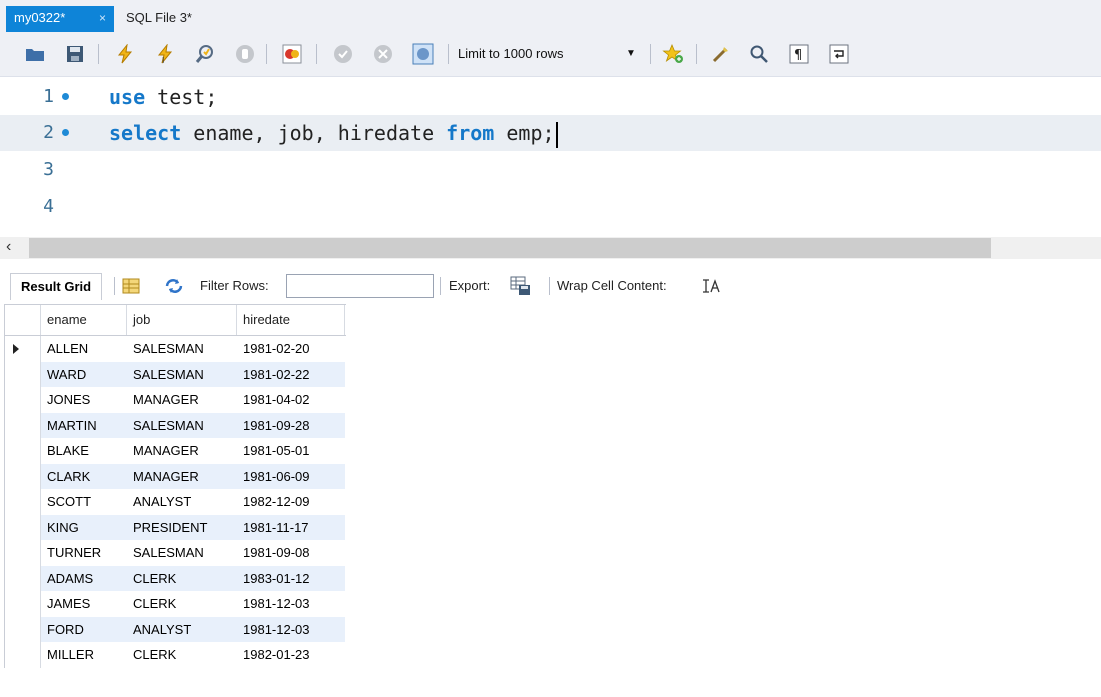  I want to click on cell-ename: SCOTT, so click(84, 502).